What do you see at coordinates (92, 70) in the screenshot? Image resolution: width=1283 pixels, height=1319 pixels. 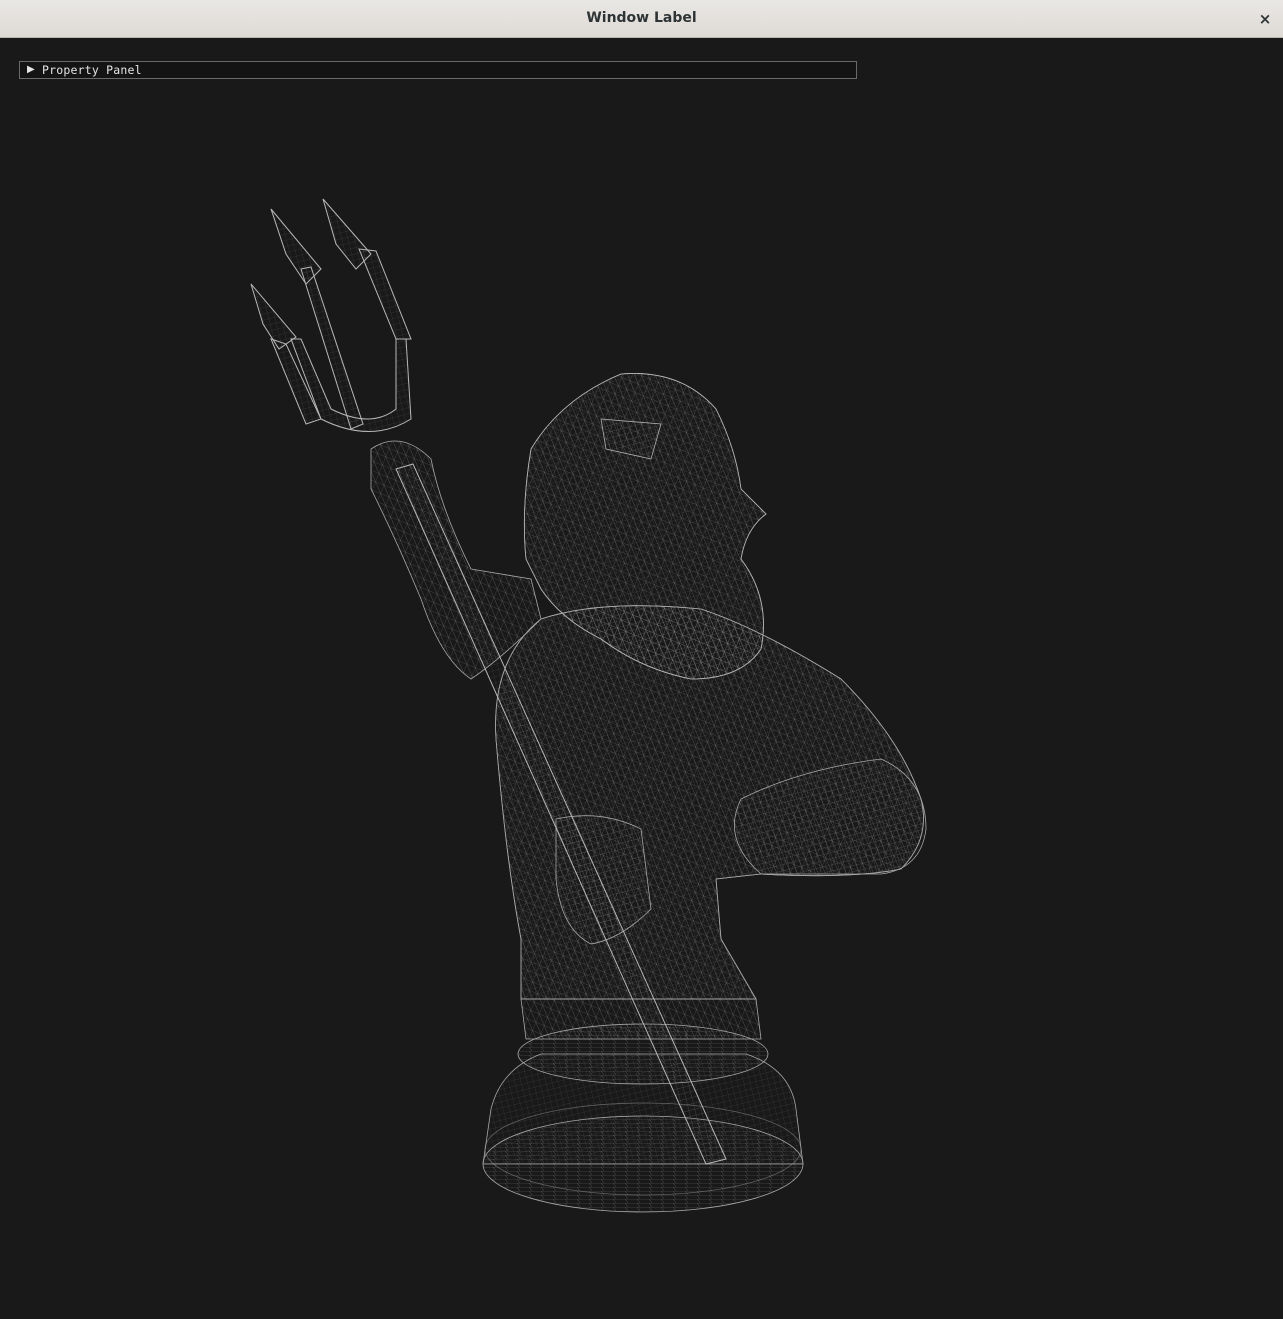 I see `property-panel-label: Property Panel` at bounding box center [92, 70].